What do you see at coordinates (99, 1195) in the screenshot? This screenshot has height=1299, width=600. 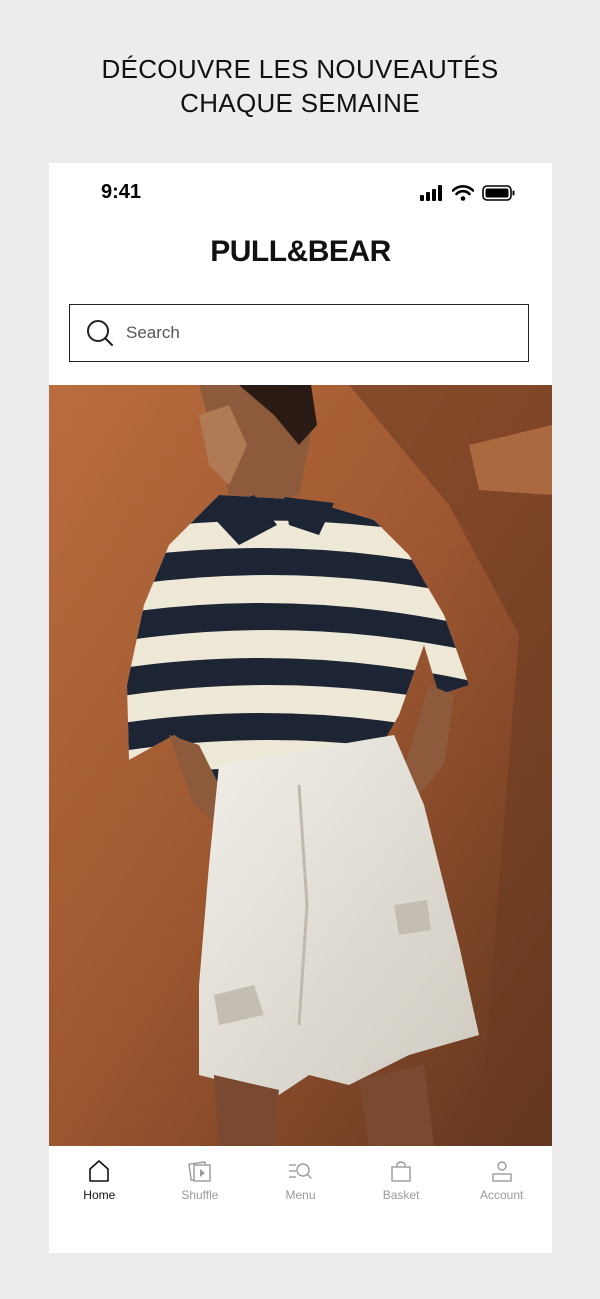 I see `tab-home-label: Home` at bounding box center [99, 1195].